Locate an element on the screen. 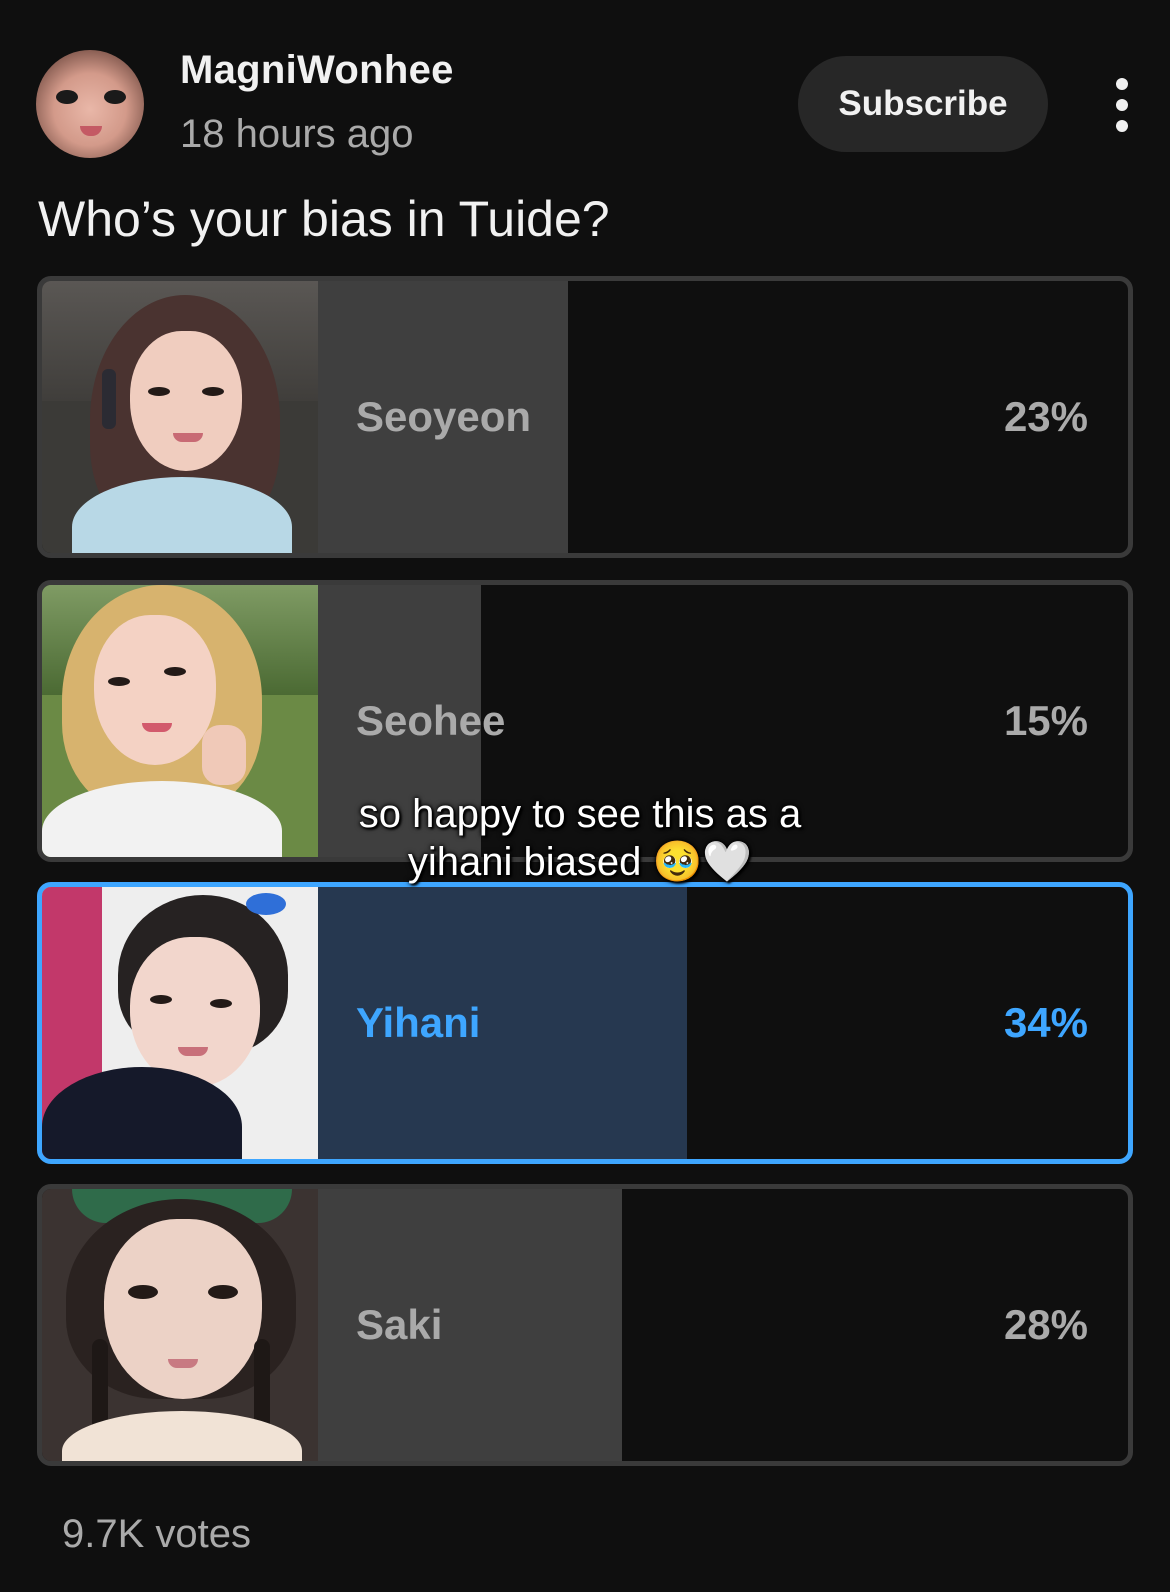 This screenshot has width=1170, height=1592. option-percent: 15% is located at coordinates (1045, 720).